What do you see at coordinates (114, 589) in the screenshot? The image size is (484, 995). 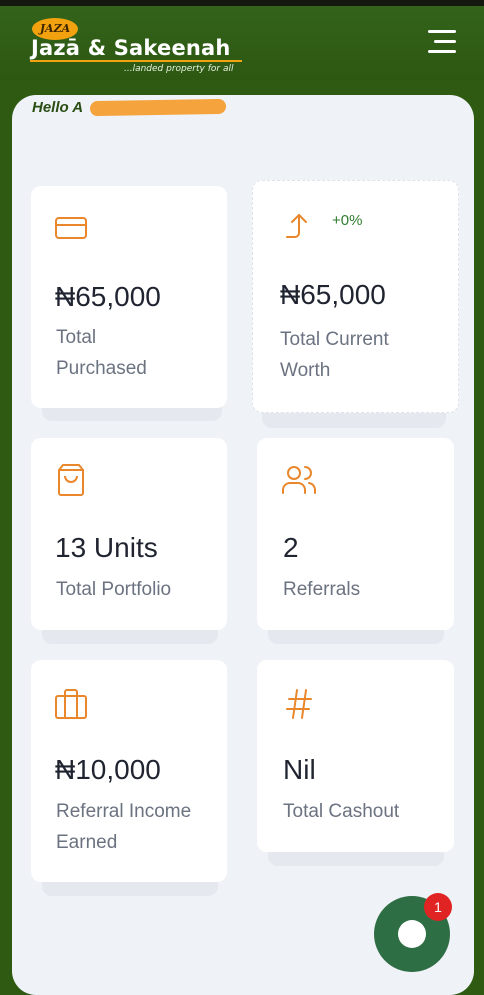 I see `card-label: Total Portfolio` at bounding box center [114, 589].